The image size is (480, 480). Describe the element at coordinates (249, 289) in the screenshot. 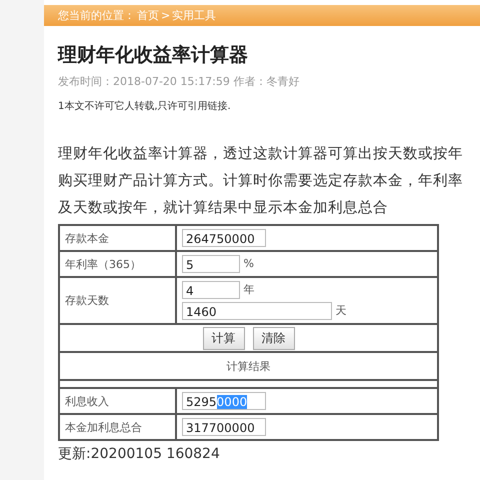

I see `unit-label: 年` at that location.